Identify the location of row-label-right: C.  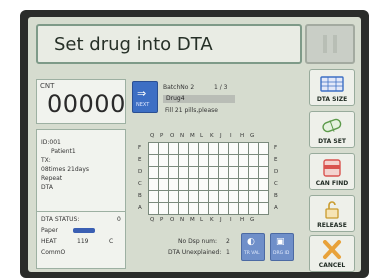
(276, 184).